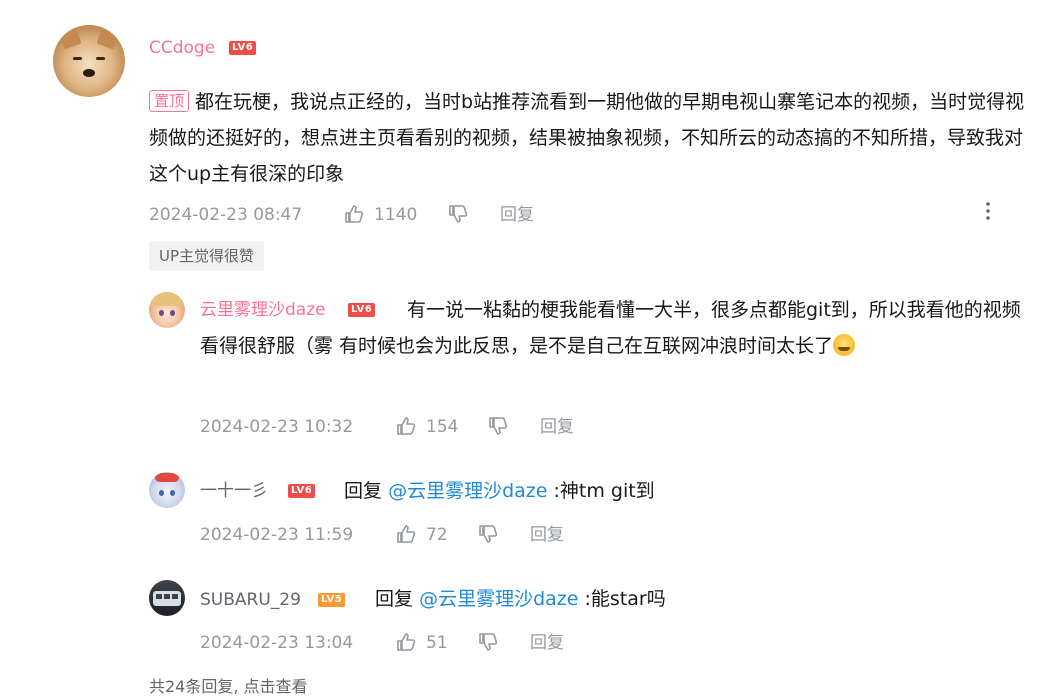  Describe the element at coordinates (396, 215) in the screenshot. I see `like-count: 1140` at that location.